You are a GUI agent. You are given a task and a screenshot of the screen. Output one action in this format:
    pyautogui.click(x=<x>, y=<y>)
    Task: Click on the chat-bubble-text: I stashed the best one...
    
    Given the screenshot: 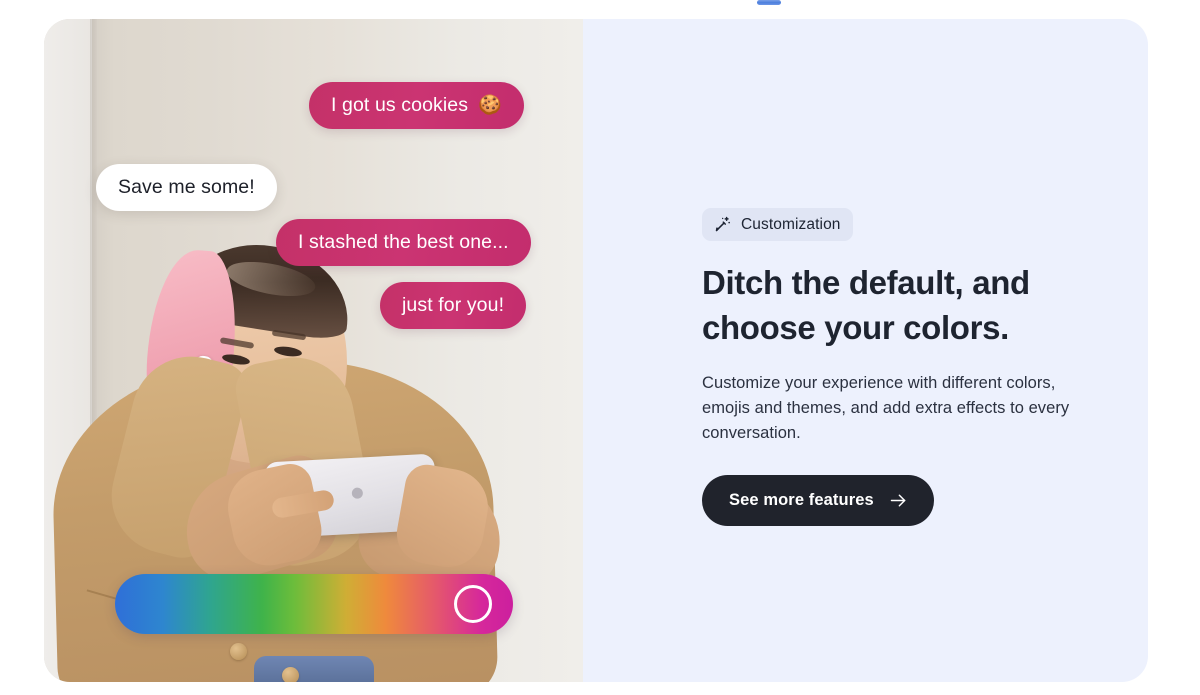 What is the action you would take?
    pyautogui.click(x=403, y=242)
    